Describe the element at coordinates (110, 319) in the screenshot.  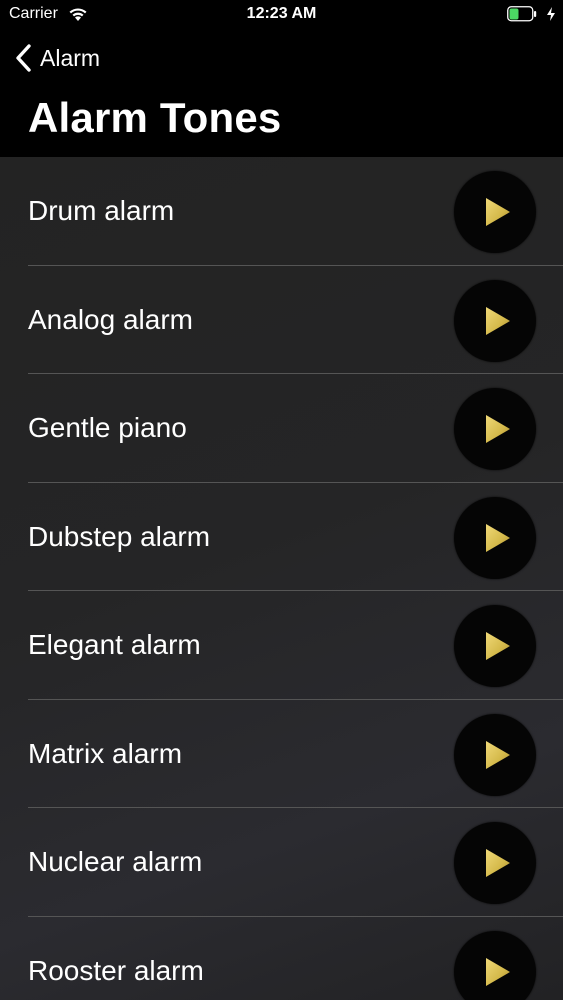
I see `tone-name: Analog alarm` at that location.